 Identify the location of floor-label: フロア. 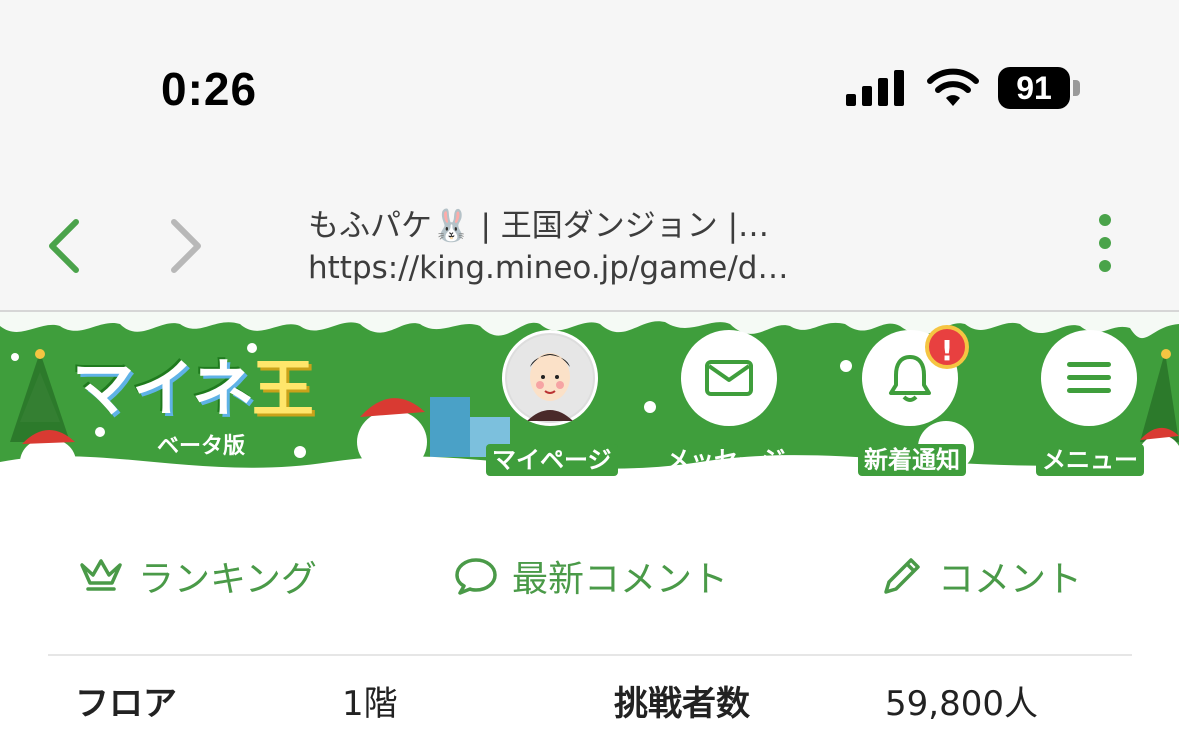
(126, 704).